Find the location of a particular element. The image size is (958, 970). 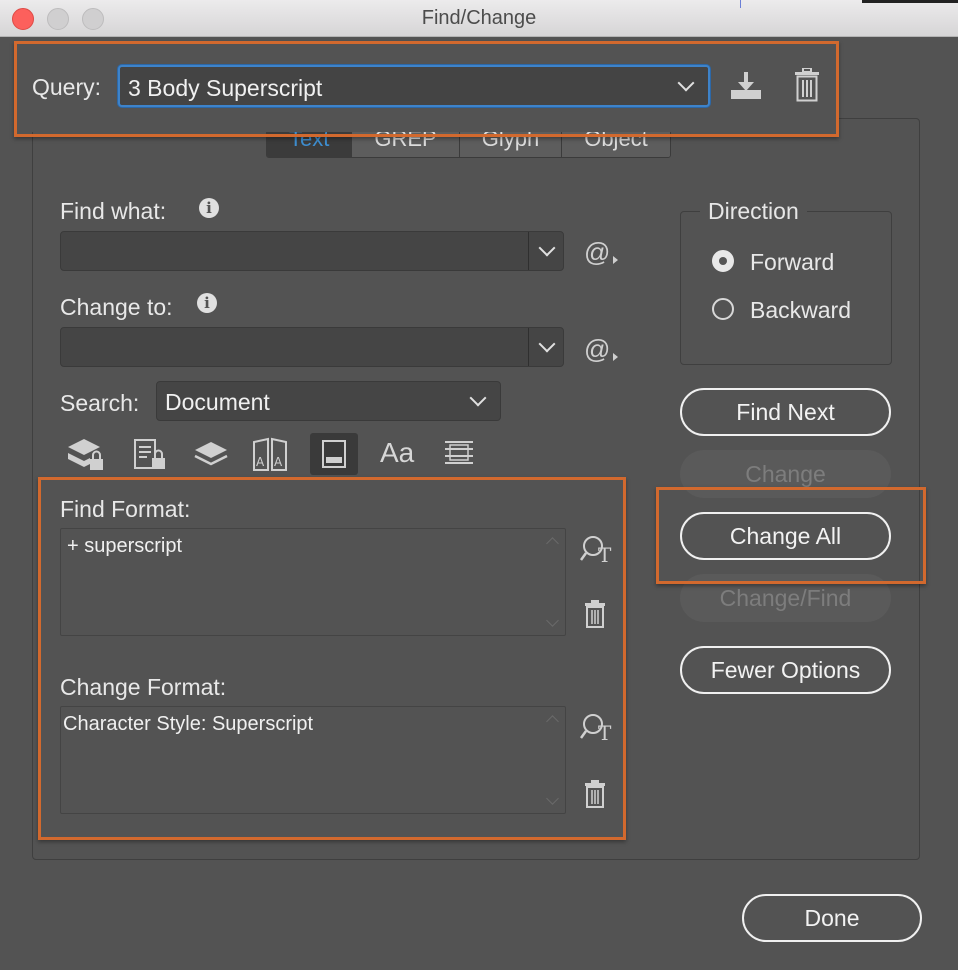

done-button: Done is located at coordinates (832, 918).